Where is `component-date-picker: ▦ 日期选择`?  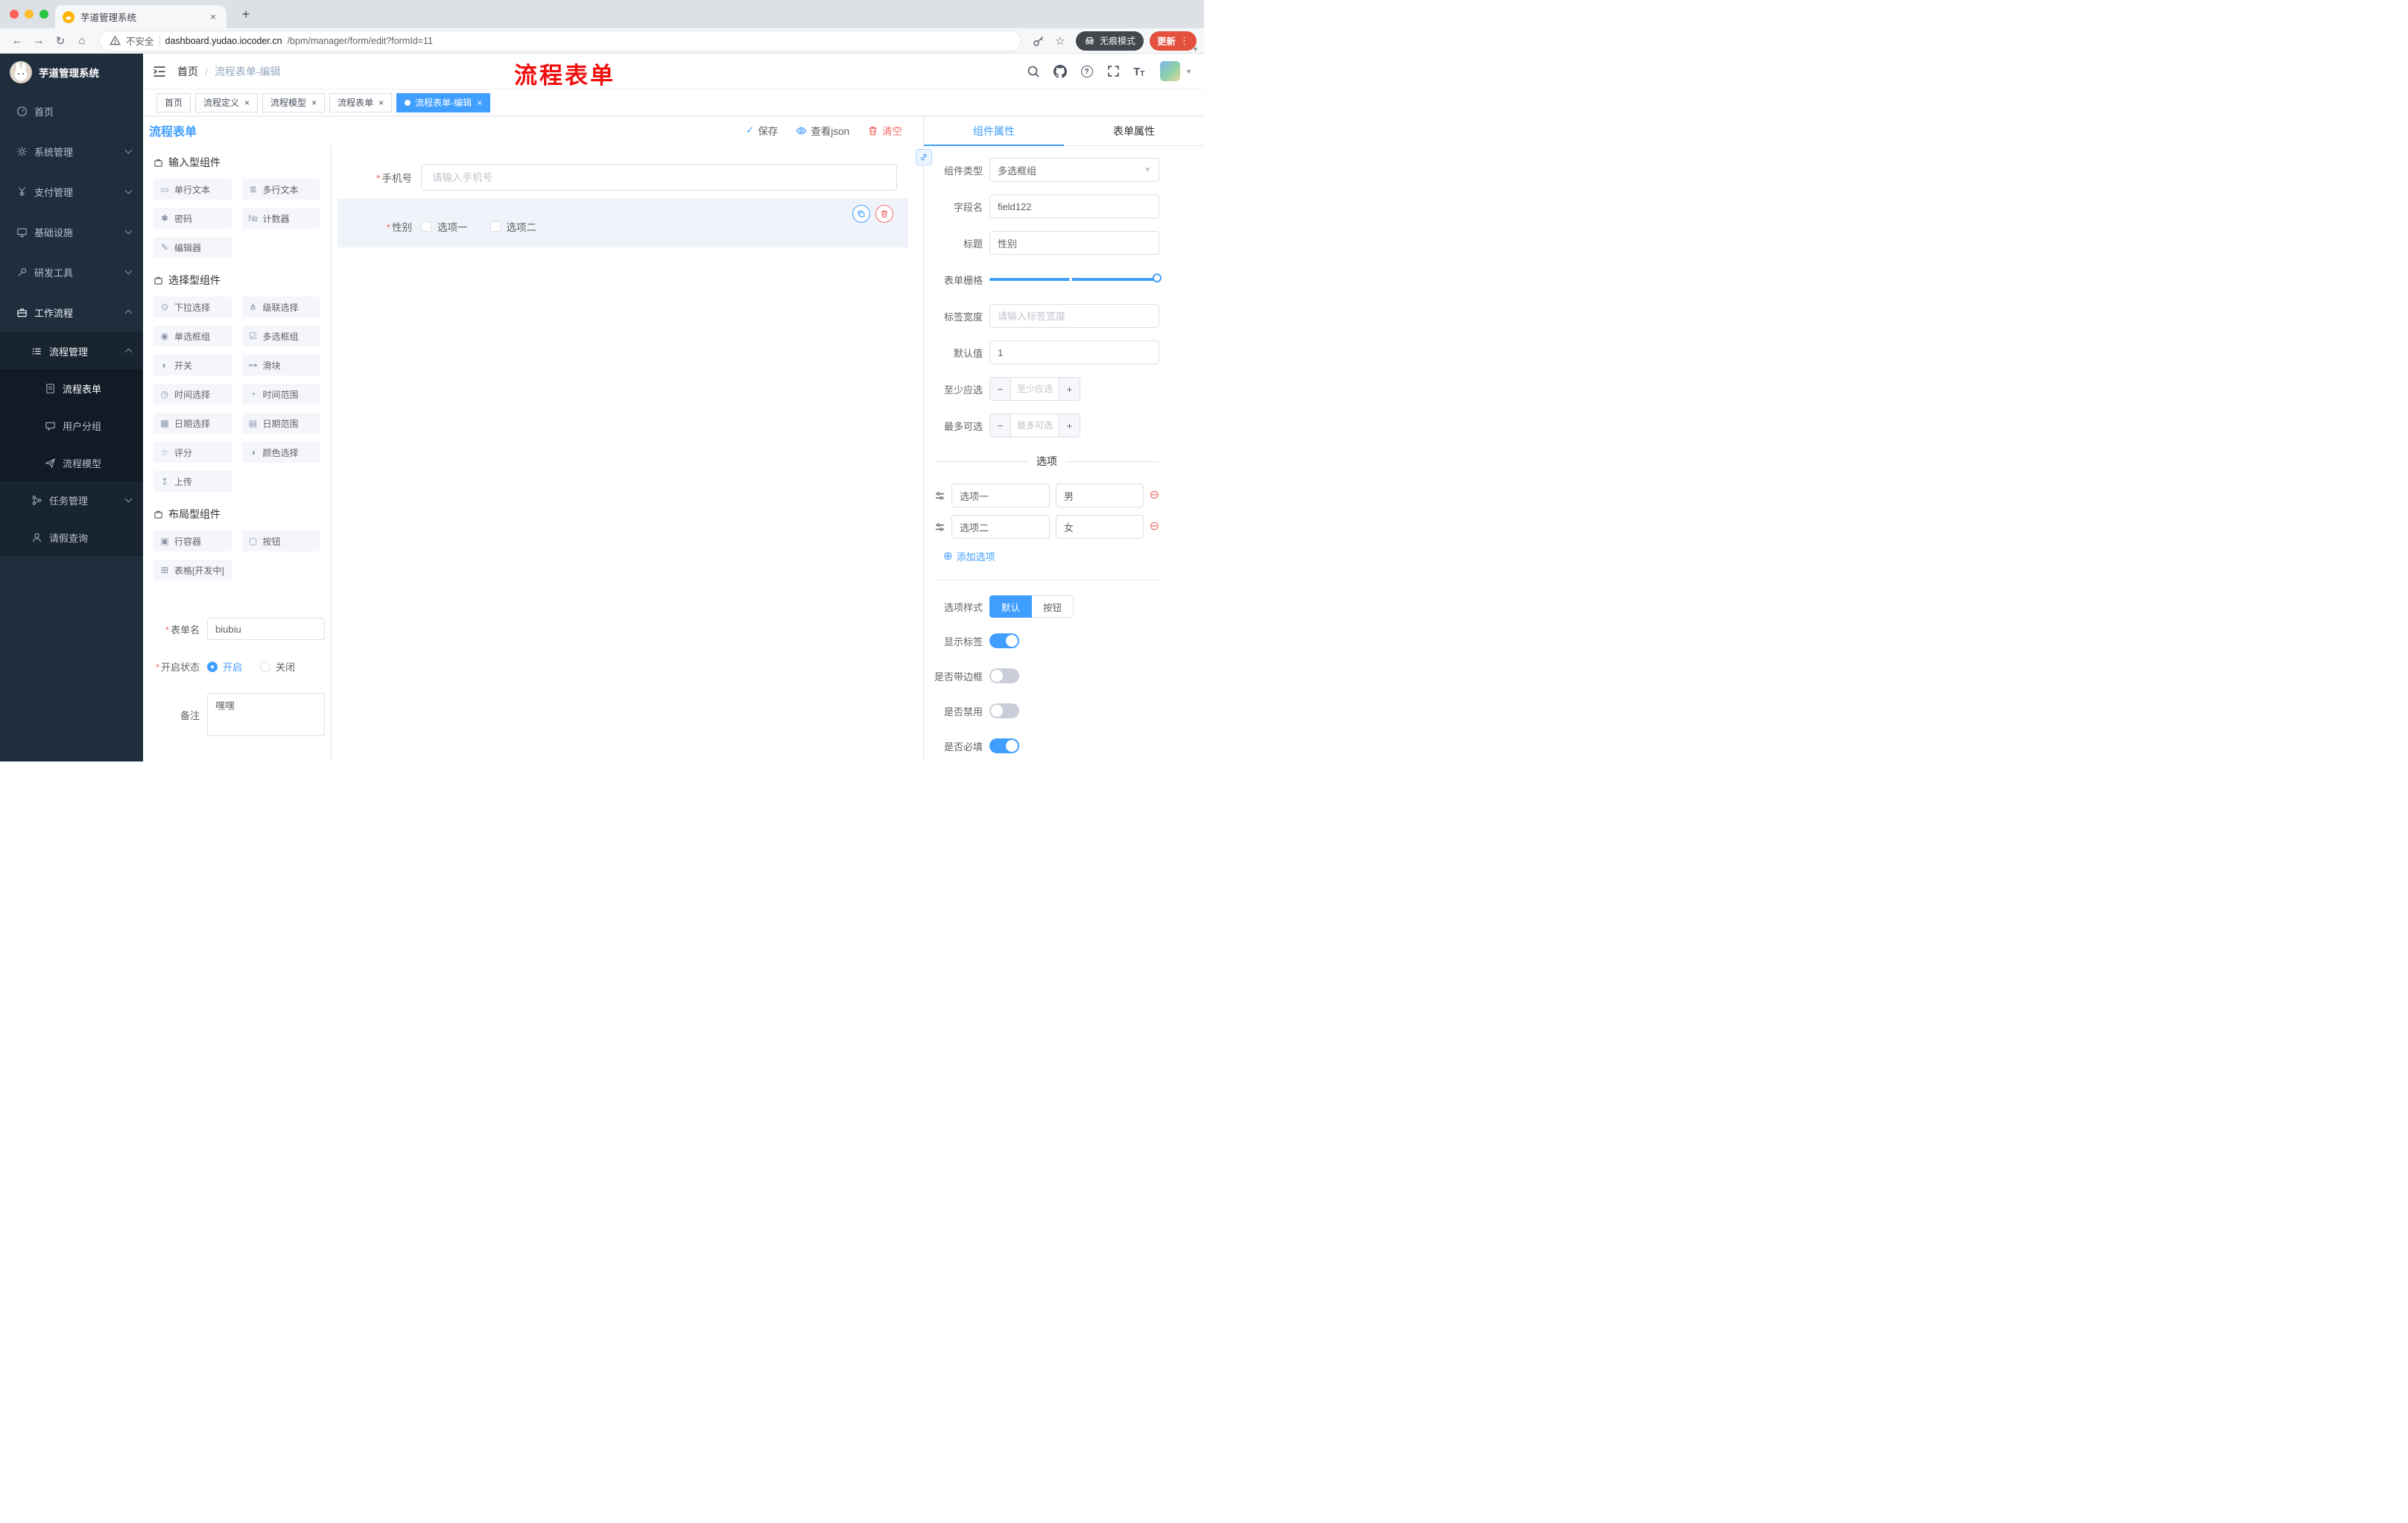
component-date-picker: ▦ 日期选择 is located at coordinates (192, 424).